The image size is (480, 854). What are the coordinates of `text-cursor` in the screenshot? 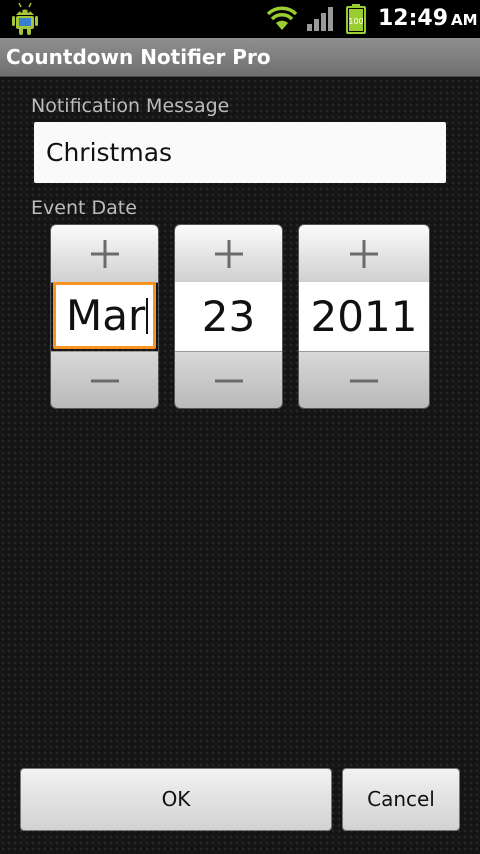 It's located at (147, 315).